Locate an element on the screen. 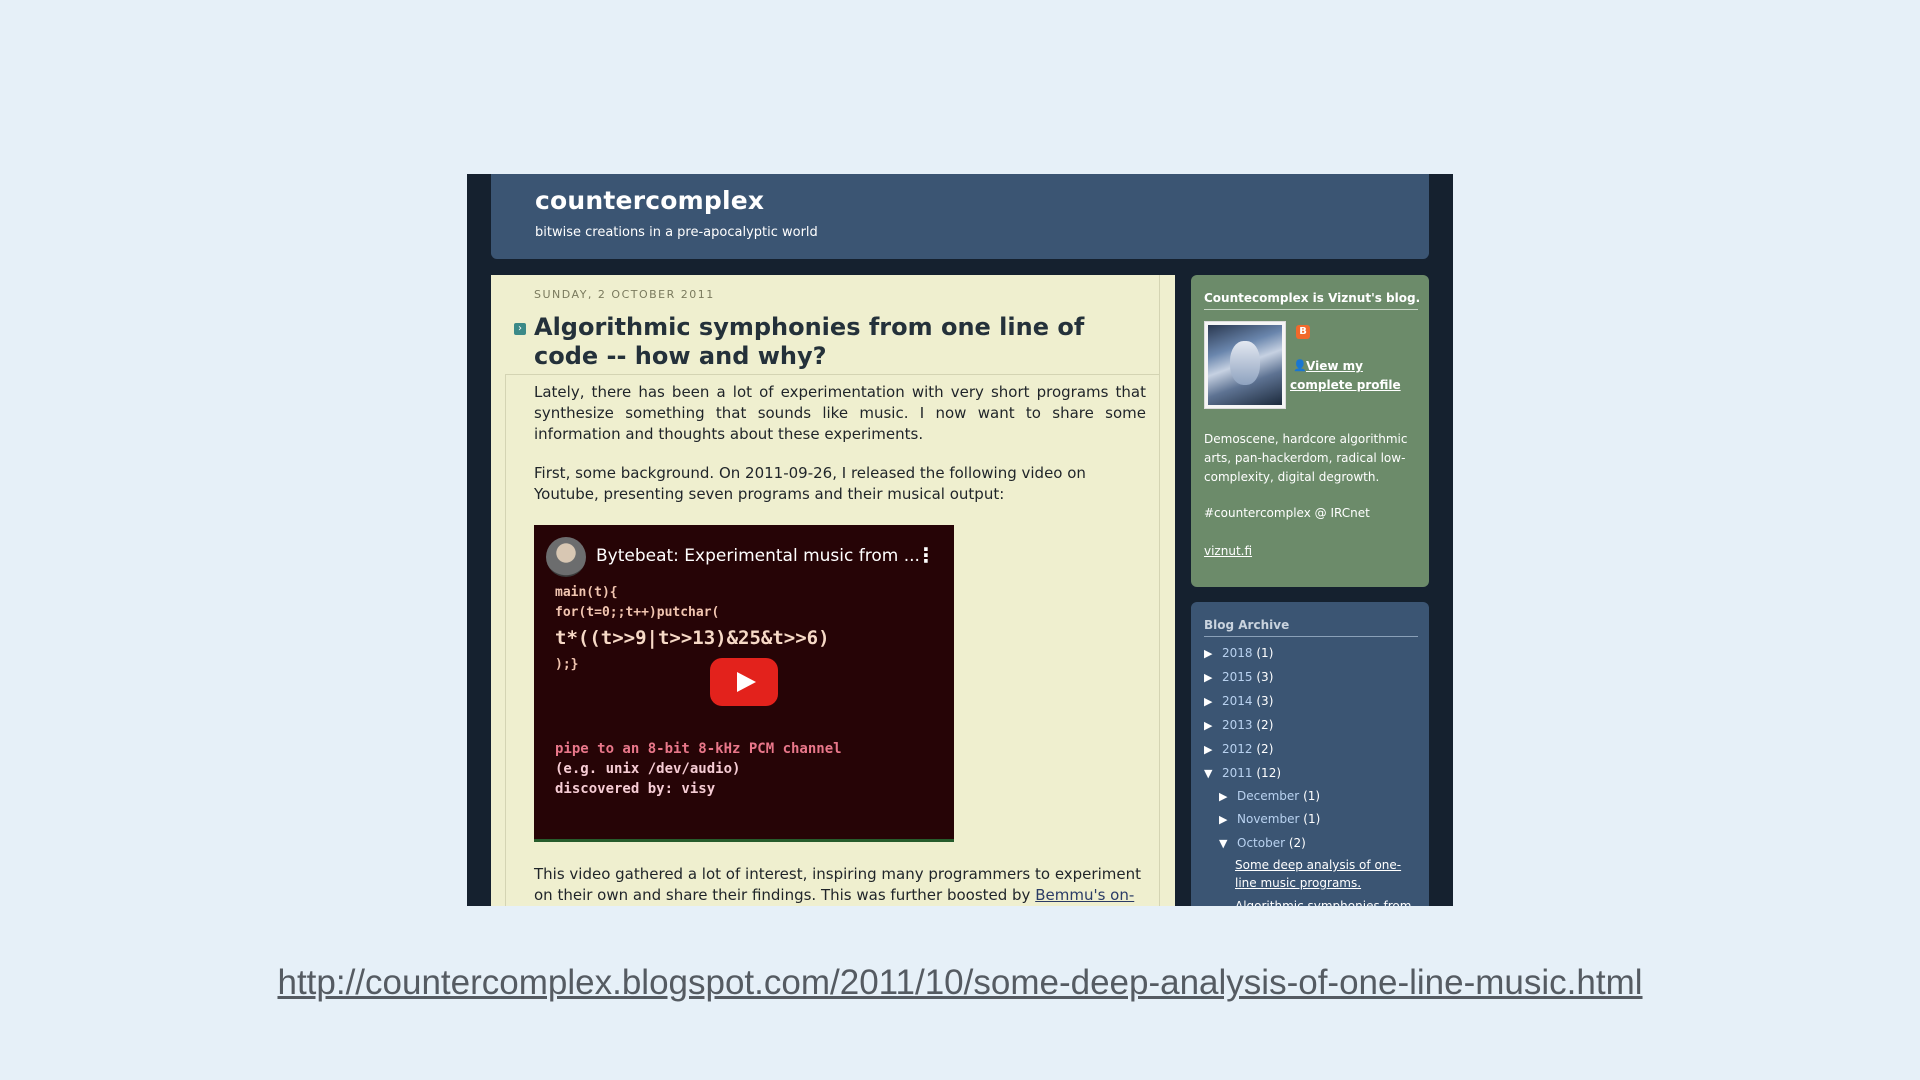 The width and height of the screenshot is (1920, 1080). site-link: viznut.fi is located at coordinates (1228, 551).